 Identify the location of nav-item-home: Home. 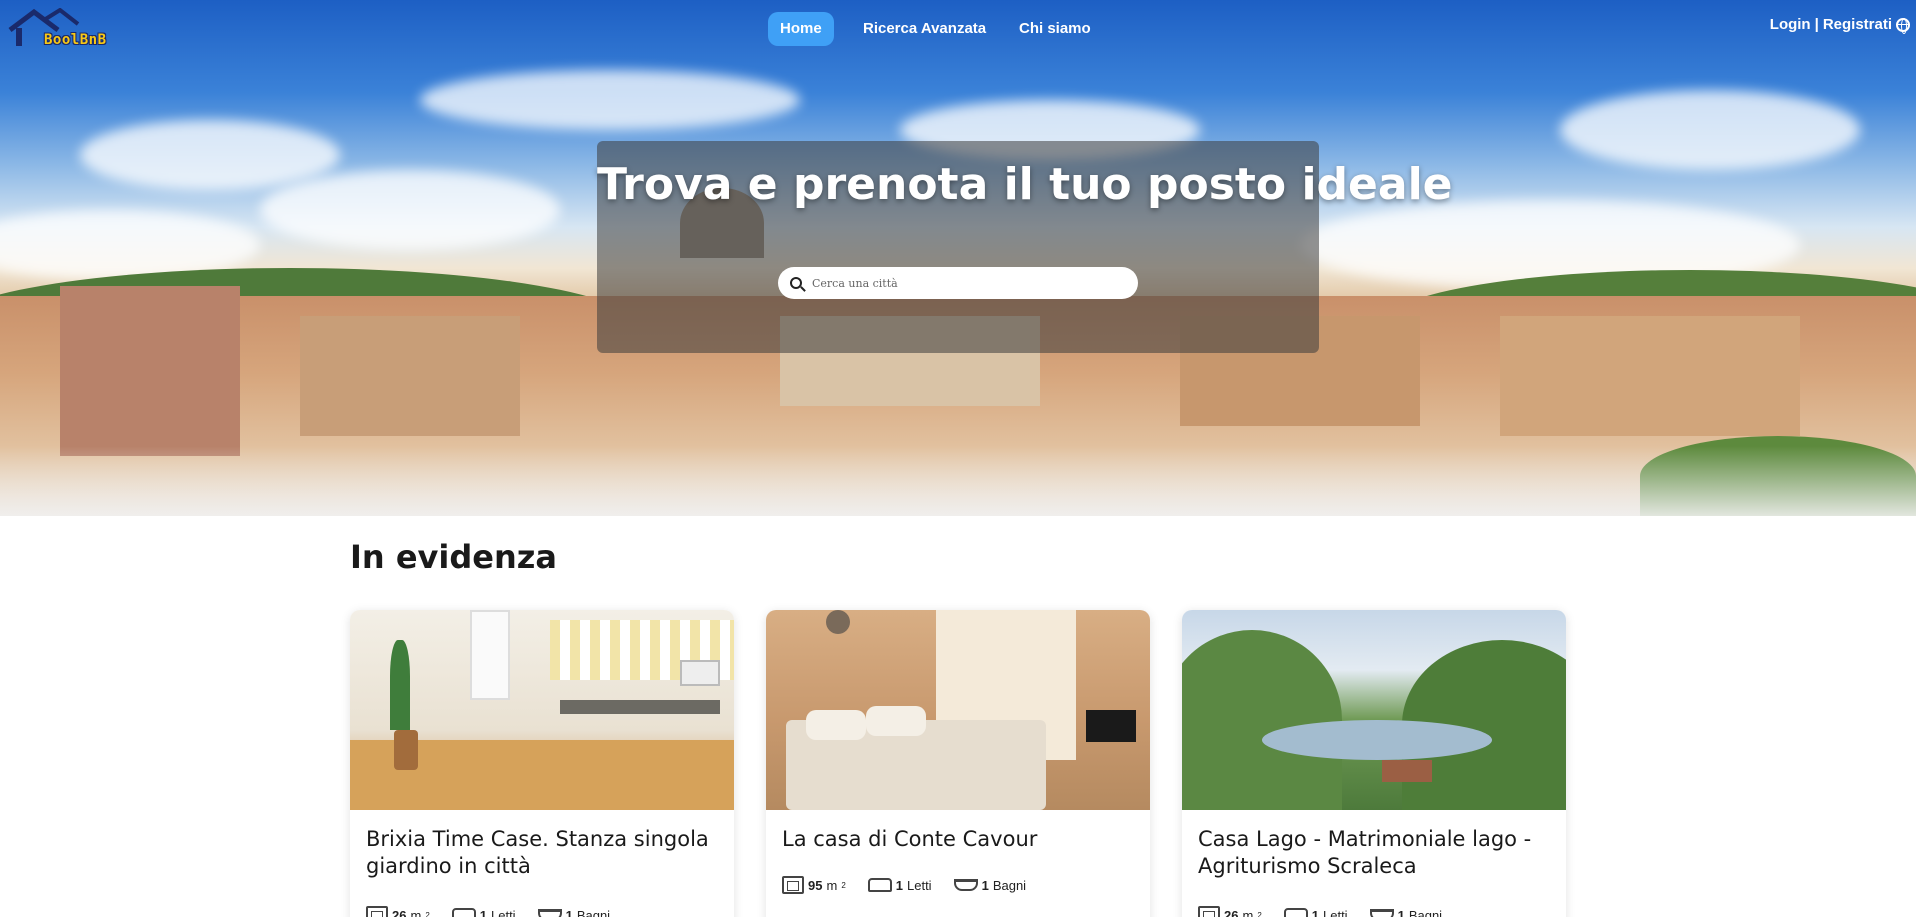
(801, 29).